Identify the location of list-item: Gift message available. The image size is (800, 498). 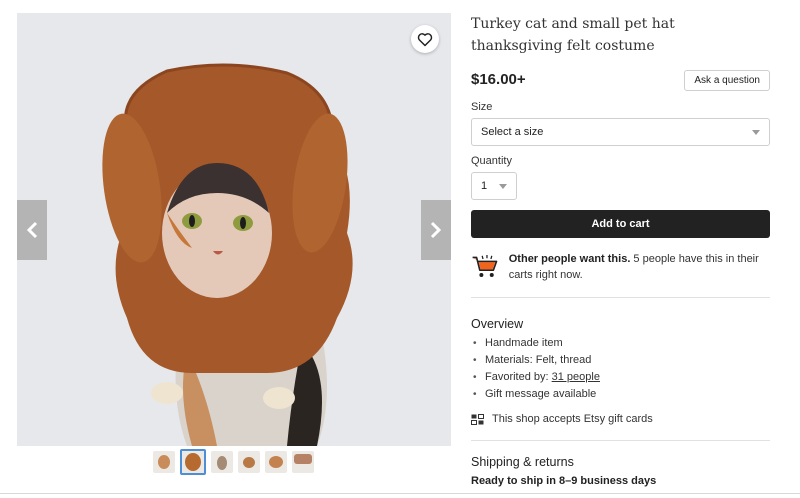
(620, 394).